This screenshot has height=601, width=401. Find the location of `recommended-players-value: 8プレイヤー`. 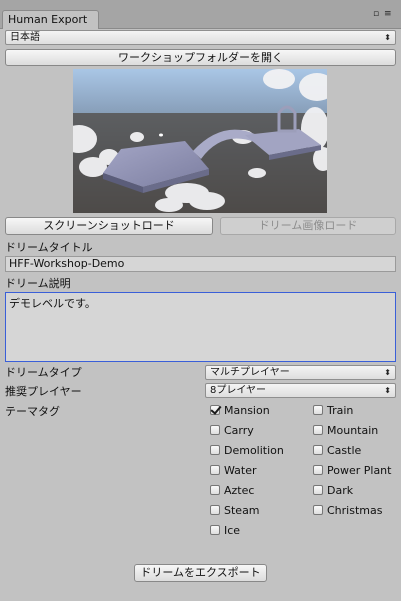

recommended-players-value: 8プレイヤー is located at coordinates (238, 390).